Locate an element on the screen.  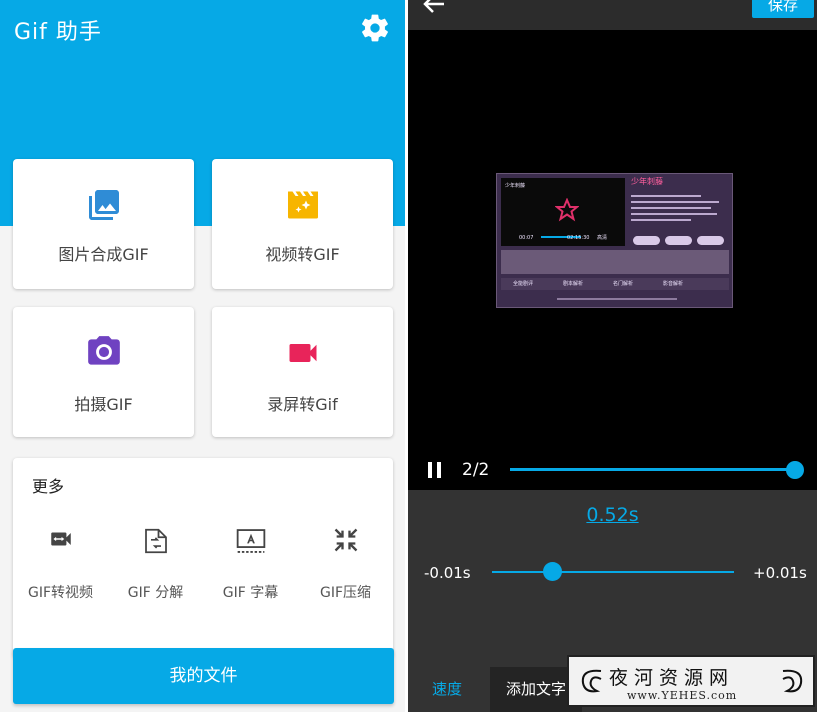
speed-slider-knob is located at coordinates (552, 571).